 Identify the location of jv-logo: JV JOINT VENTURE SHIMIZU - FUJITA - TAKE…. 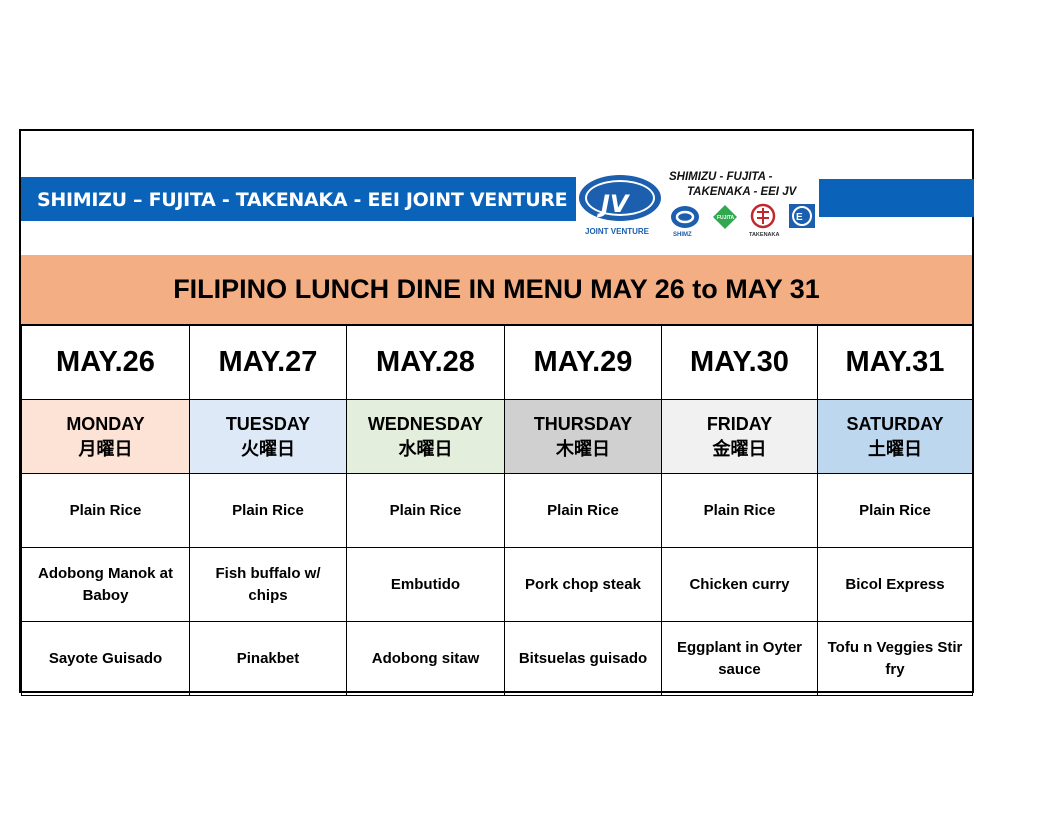
(698, 203).